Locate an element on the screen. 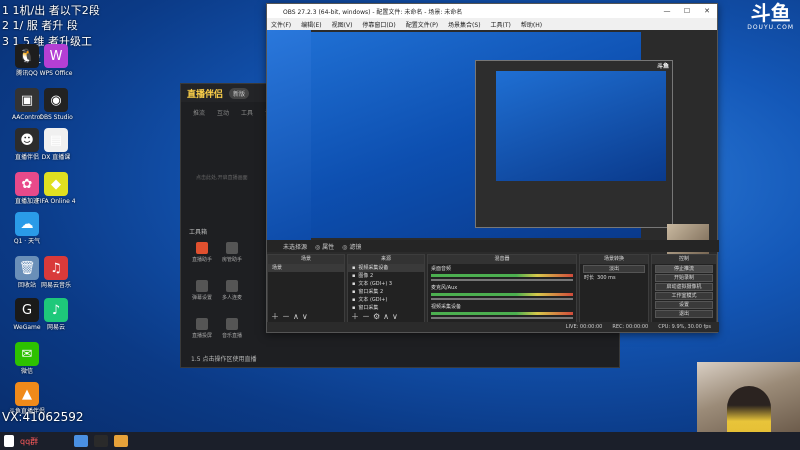  control-button: 工作室模式 is located at coordinates (684, 296).